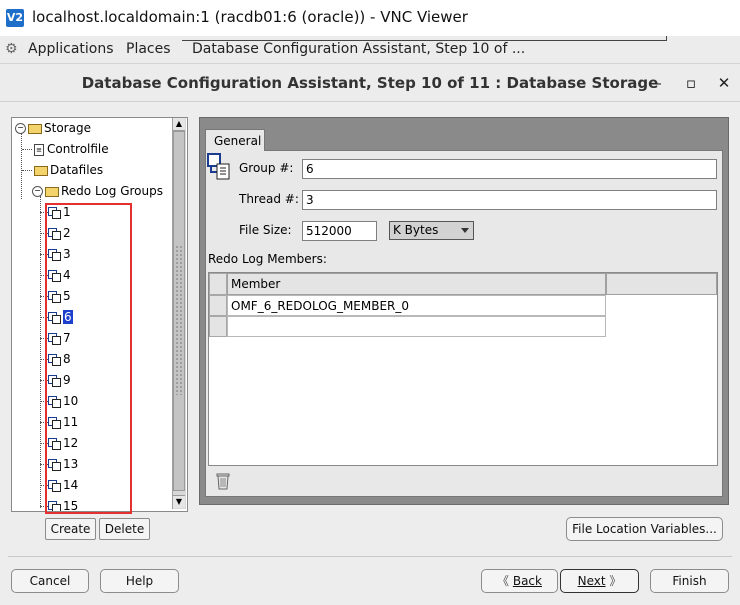 The image size is (740, 605). What do you see at coordinates (266, 168) in the screenshot?
I see `group-label: Group #:` at bounding box center [266, 168].